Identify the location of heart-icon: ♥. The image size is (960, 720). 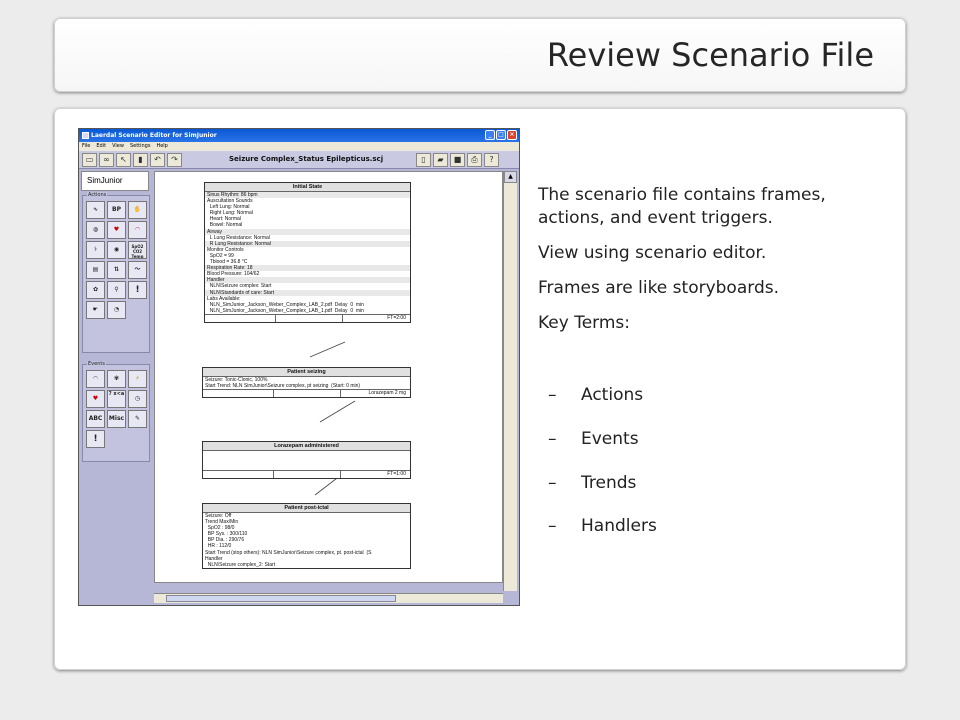
(116, 230).